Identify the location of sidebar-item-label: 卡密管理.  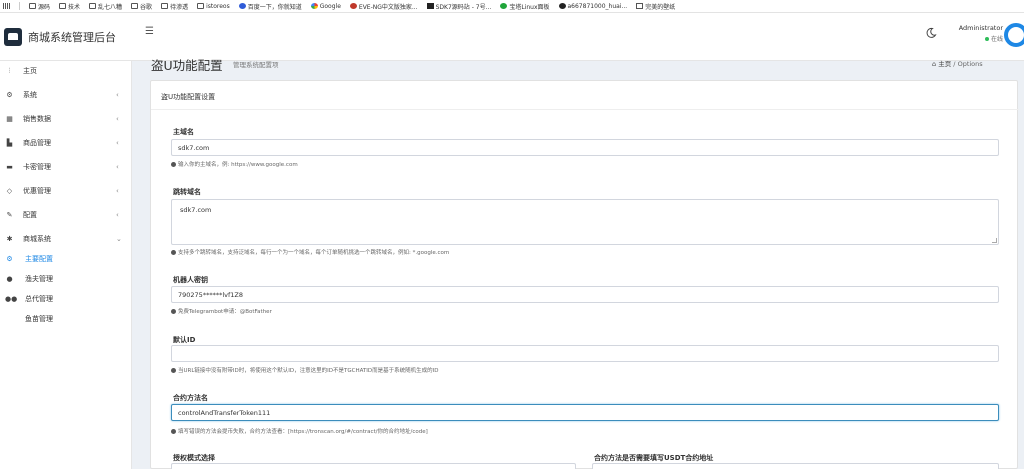
(37, 167).